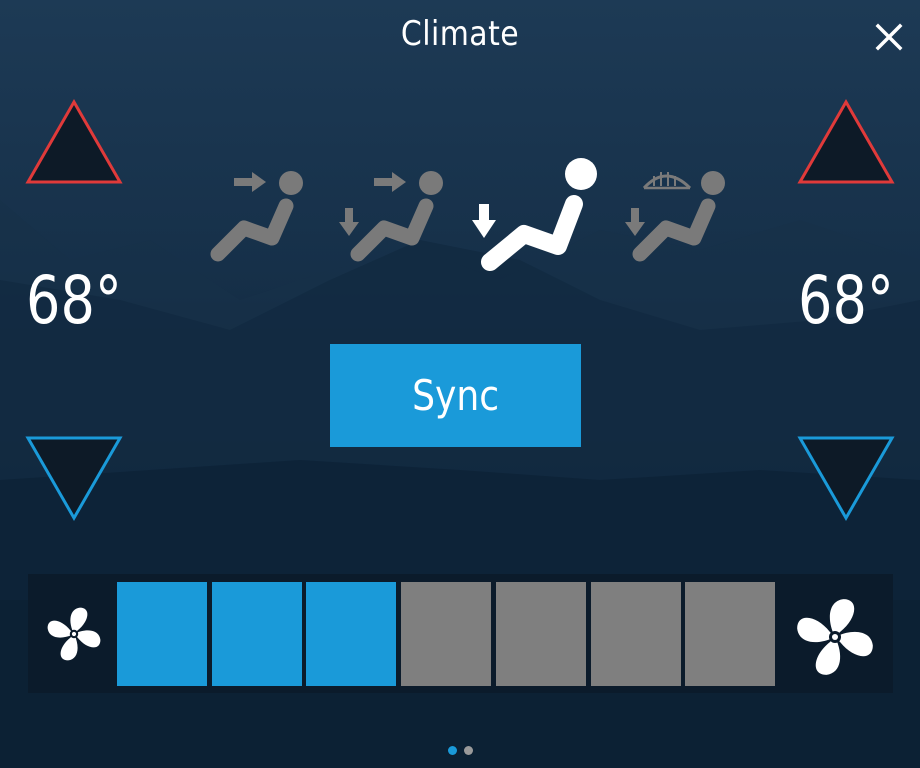  I want to click on page-dot-active, so click(452, 750).